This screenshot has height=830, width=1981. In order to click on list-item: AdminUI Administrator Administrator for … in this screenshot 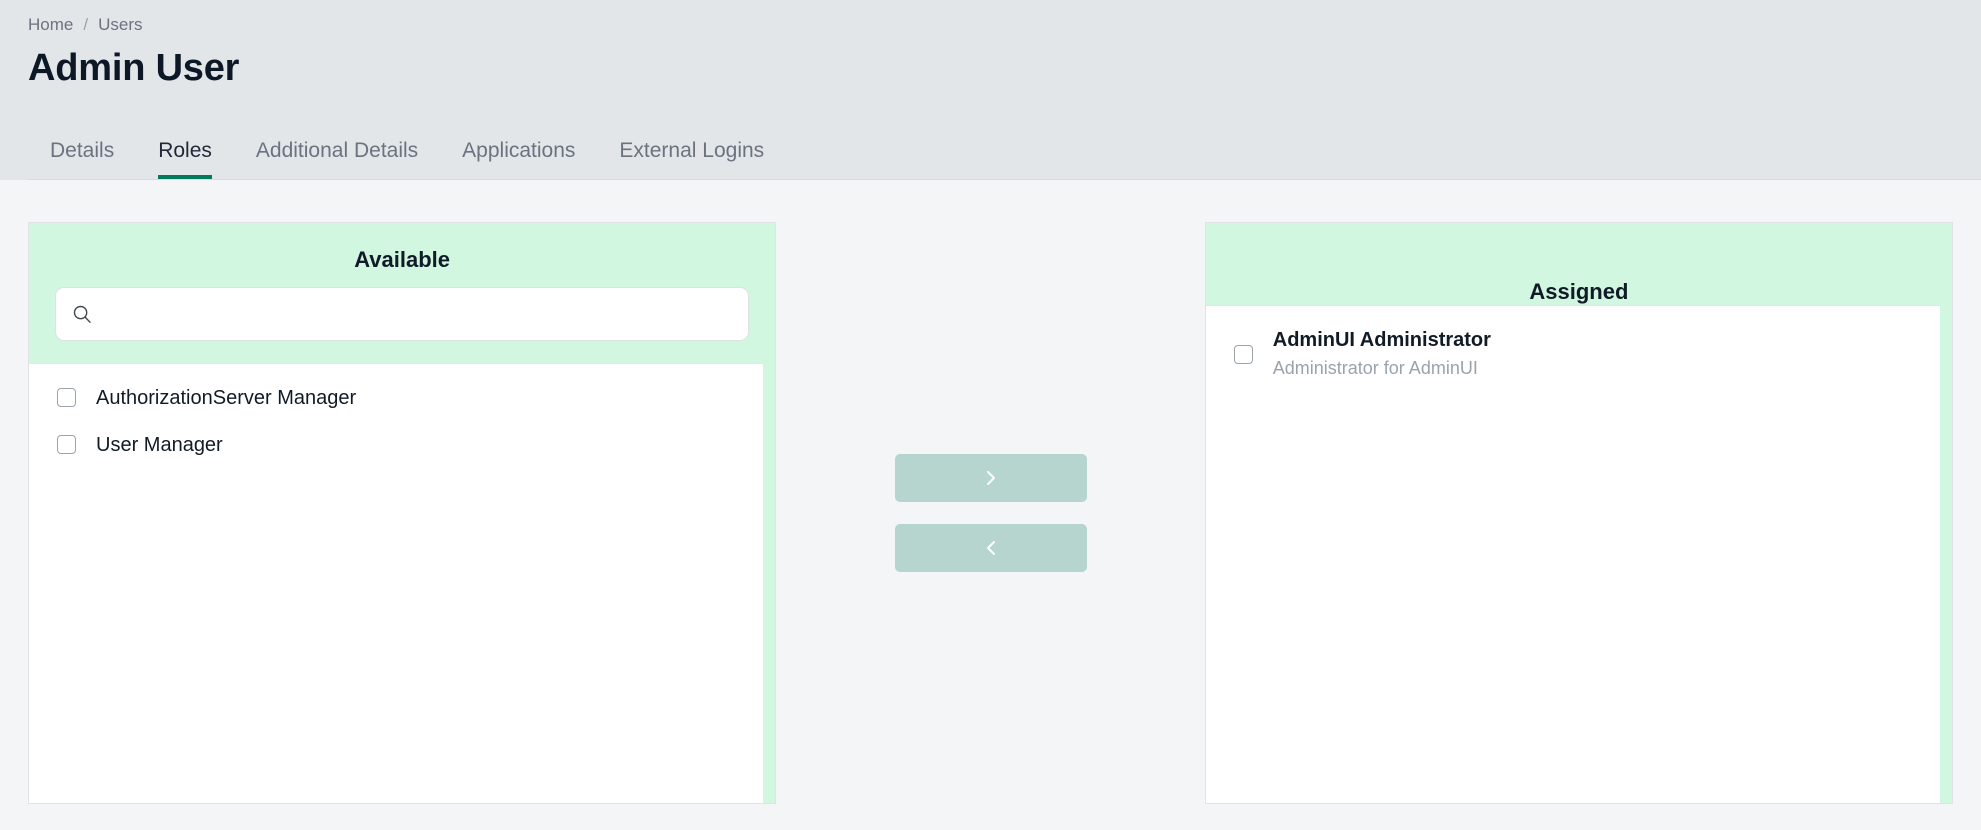, I will do `click(1573, 354)`.